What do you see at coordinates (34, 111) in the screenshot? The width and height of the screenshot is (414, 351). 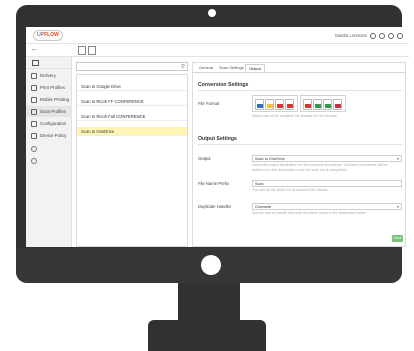 I see `scan-icon` at bounding box center [34, 111].